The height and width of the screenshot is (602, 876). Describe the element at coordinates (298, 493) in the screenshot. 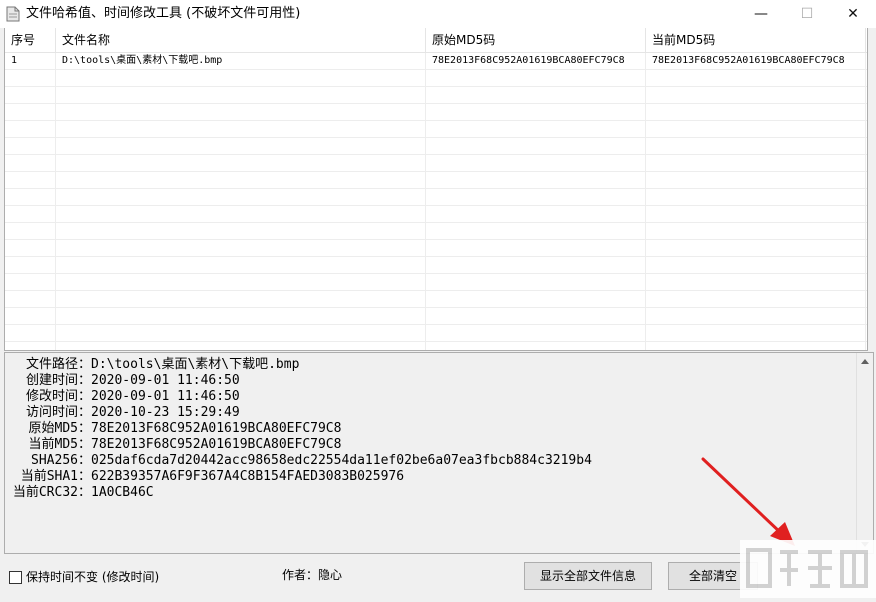

I see `info-line-crc32: 当前CRC32：1A0CB46C` at that location.